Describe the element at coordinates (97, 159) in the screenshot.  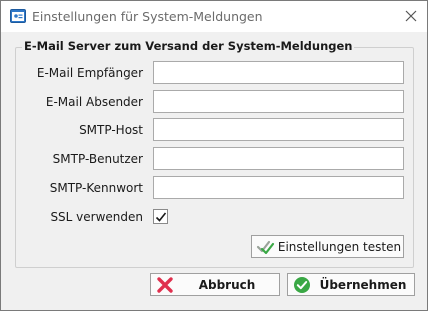
I see `smtp-user-label: SMTP-Benutzer` at that location.